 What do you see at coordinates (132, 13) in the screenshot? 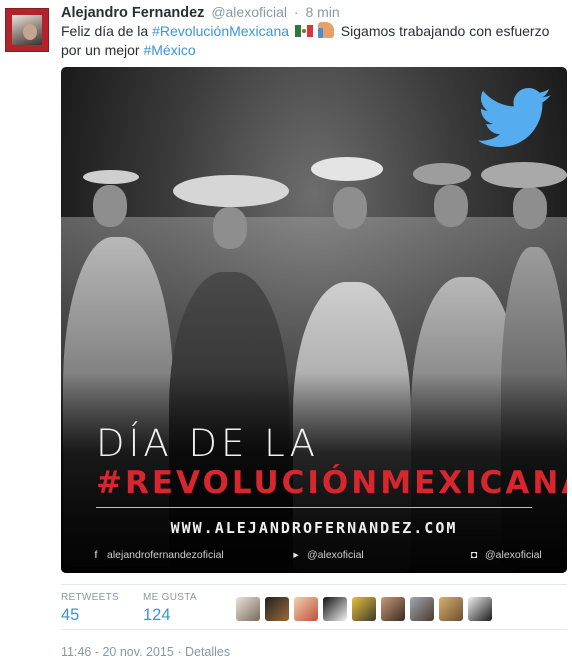
I see `author-name: Alejandro Fernandez` at bounding box center [132, 13].